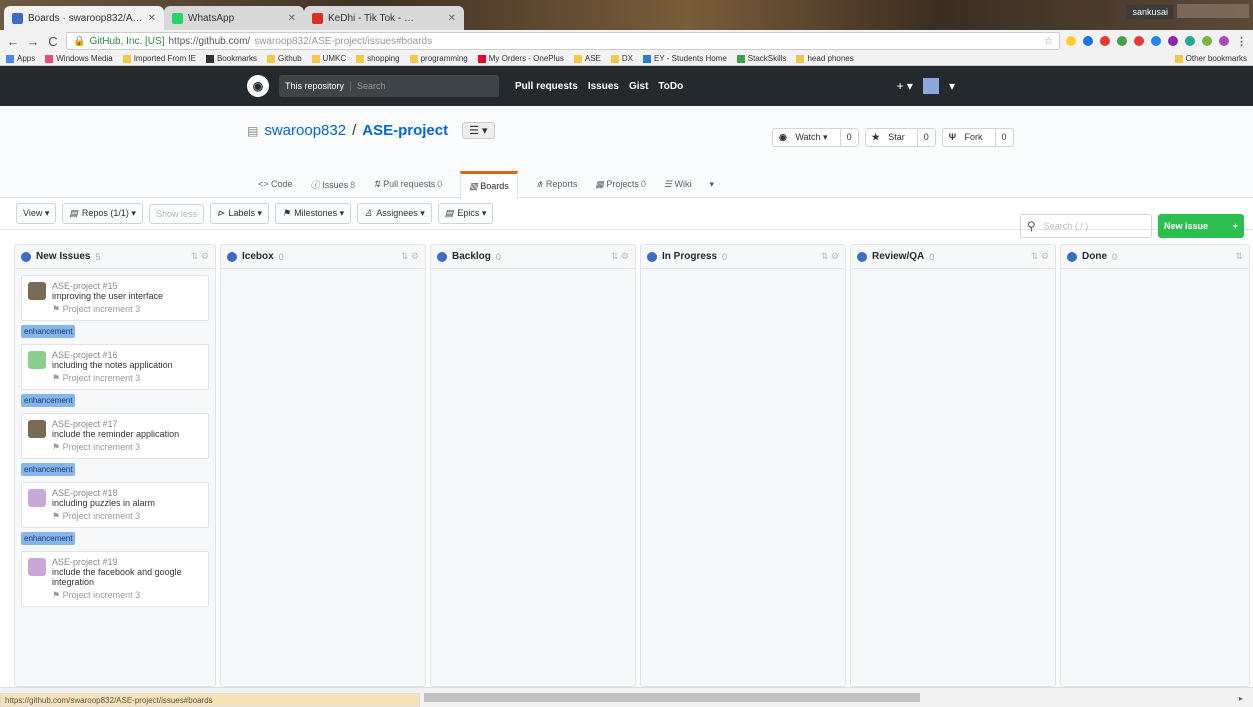 This screenshot has width=1253, height=707. What do you see at coordinates (176, 213) in the screenshot?
I see `show-less-button: Show less` at bounding box center [176, 213].